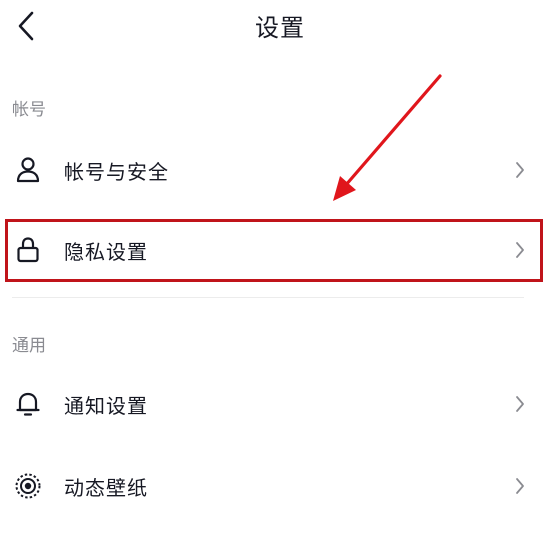 The image size is (560, 539). Describe the element at coordinates (29, 110) in the screenshot. I see `section-label-account: 帐号` at that location.